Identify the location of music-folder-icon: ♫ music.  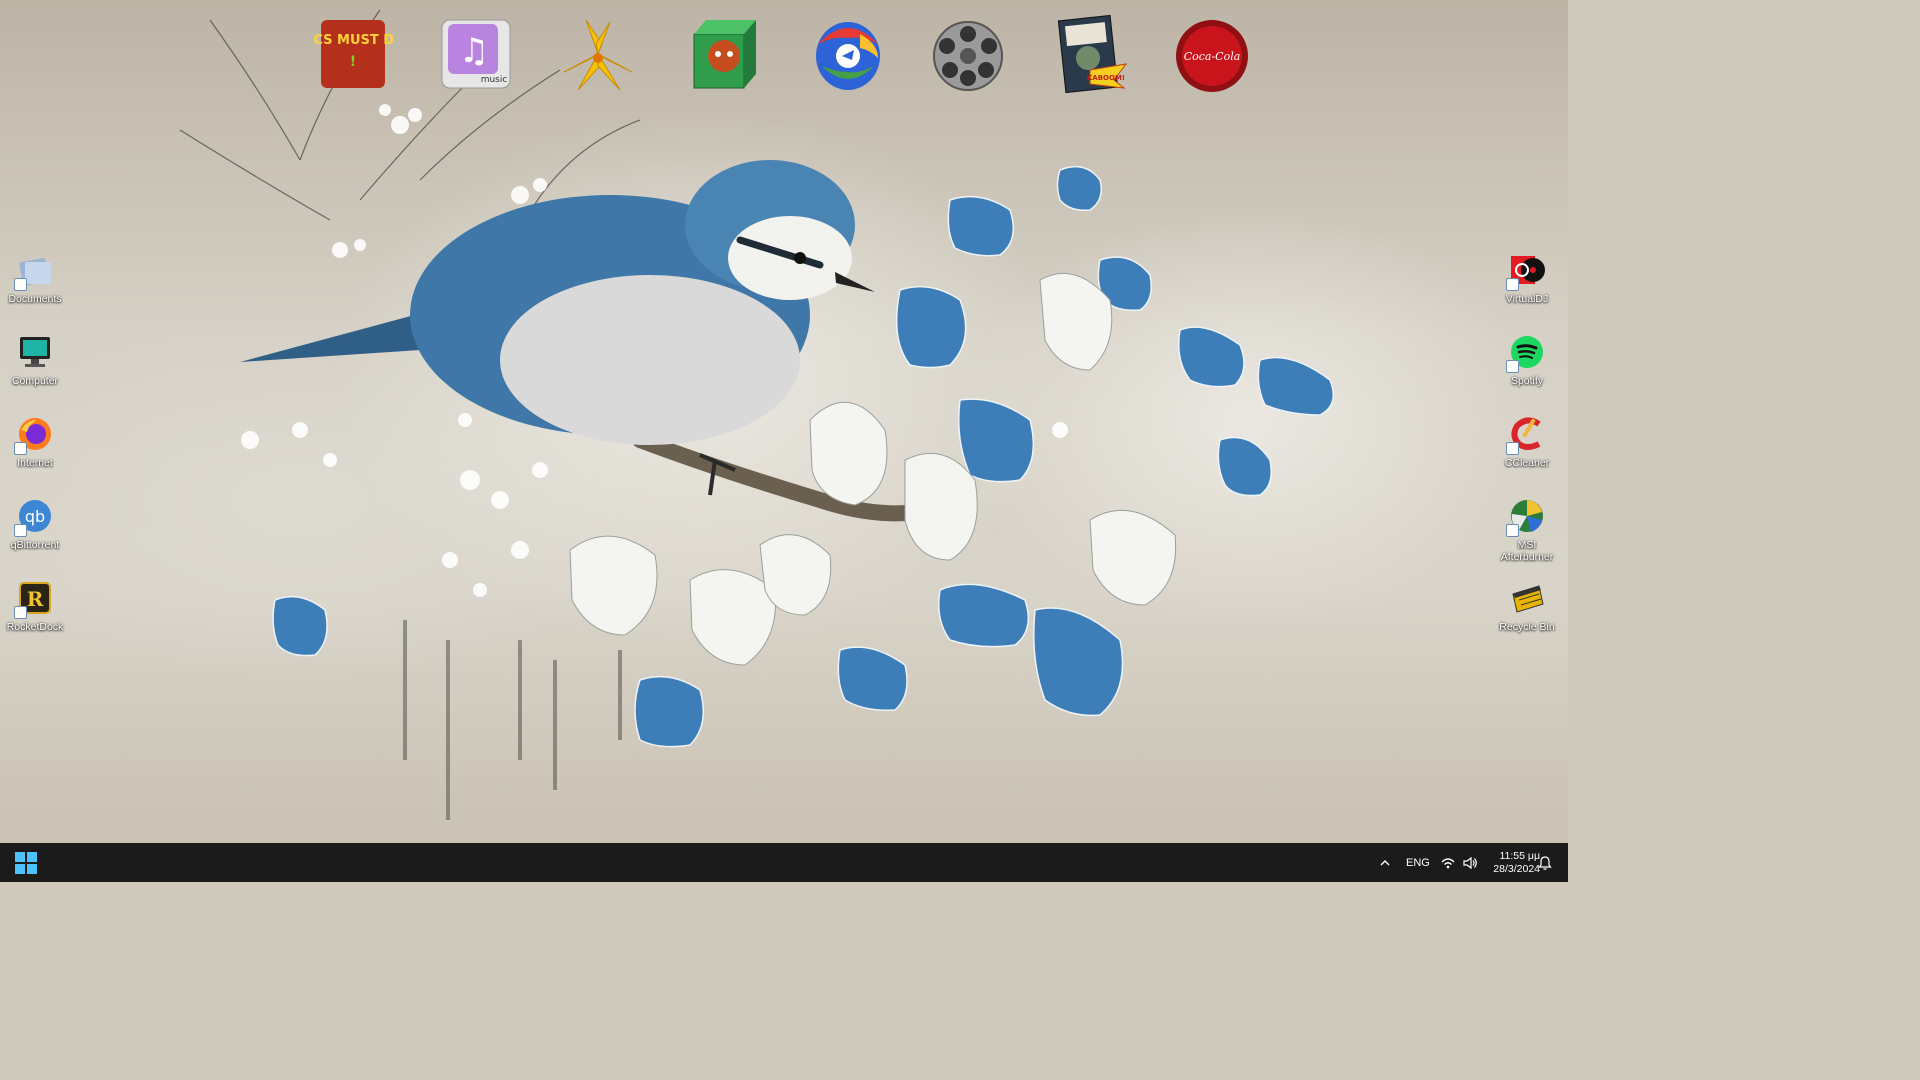
(476, 54).